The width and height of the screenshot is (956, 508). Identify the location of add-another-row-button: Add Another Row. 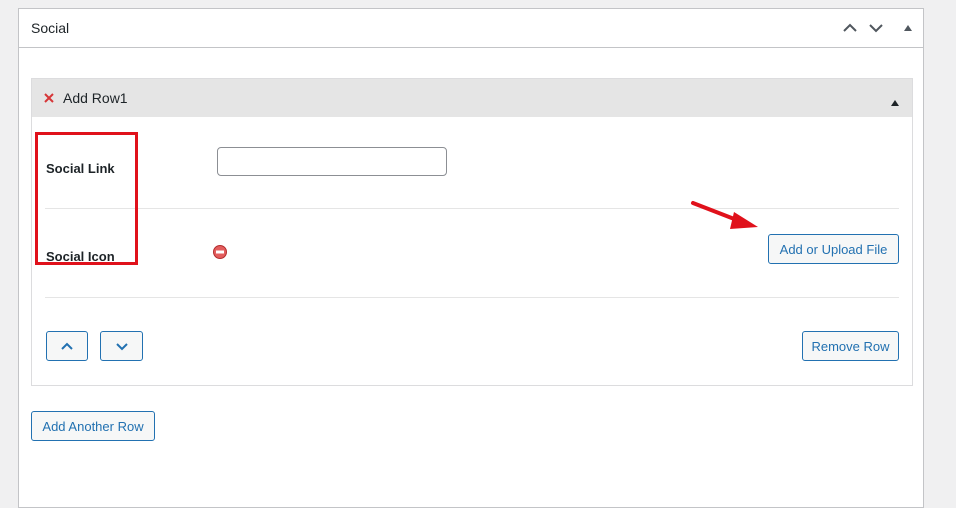
(93, 426).